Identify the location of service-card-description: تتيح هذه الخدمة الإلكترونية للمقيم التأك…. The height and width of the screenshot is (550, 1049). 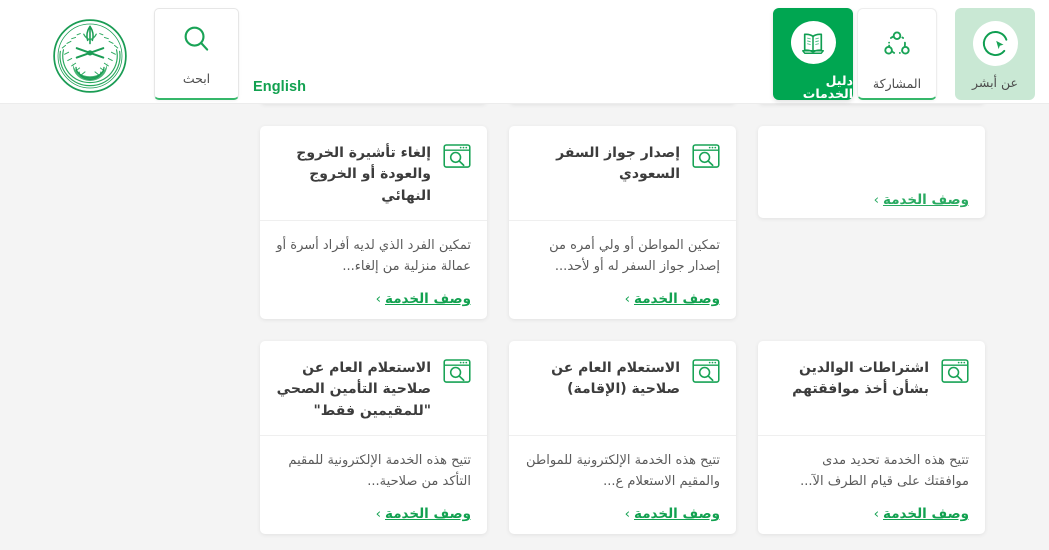
(379, 470).